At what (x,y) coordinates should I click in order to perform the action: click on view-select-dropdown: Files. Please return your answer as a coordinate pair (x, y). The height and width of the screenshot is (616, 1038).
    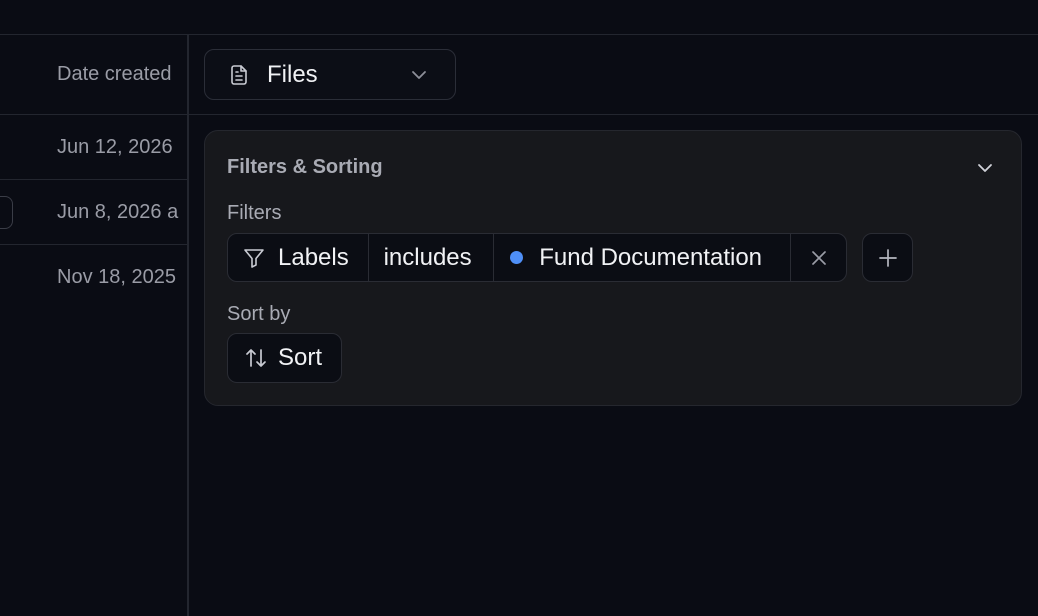
    Looking at the image, I should click on (330, 74).